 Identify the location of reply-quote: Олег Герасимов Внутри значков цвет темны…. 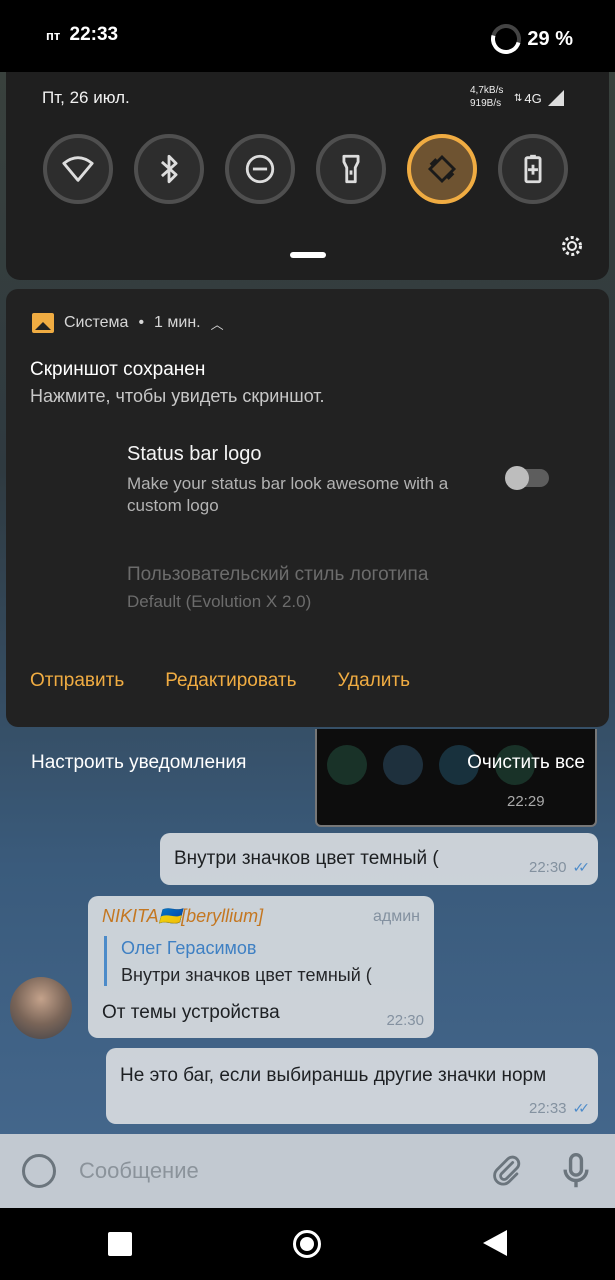
(238, 961).